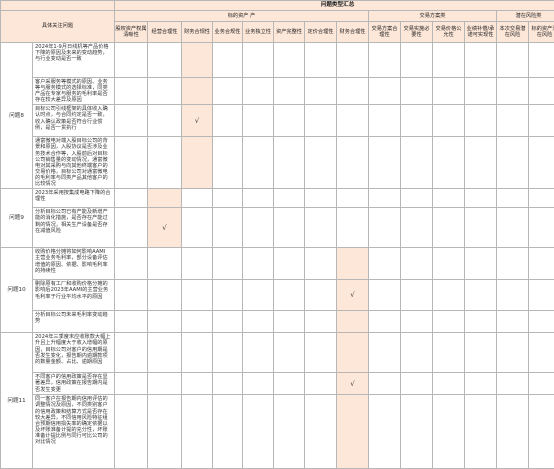 This screenshot has height=469, width=554. What do you see at coordinates (433, 16) in the screenshot?
I see `group-header-transaction: 交易方案类` at bounding box center [433, 16].